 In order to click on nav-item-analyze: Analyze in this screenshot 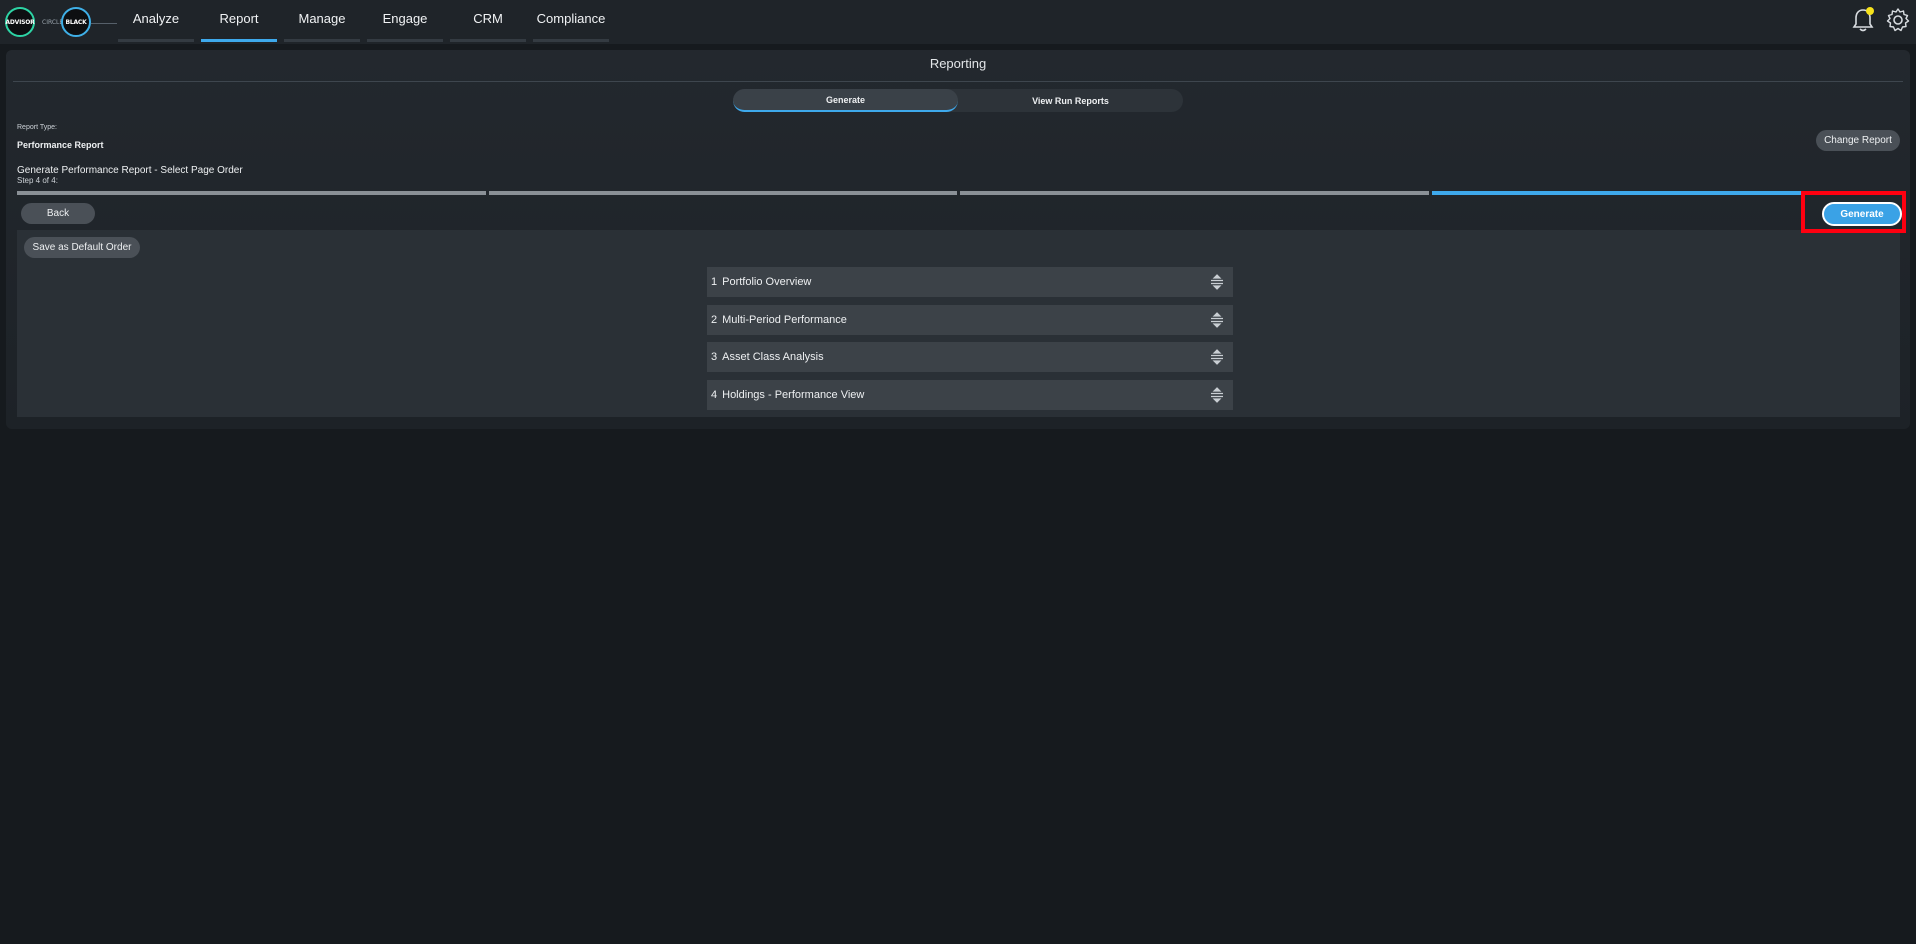, I will do `click(156, 22)`.